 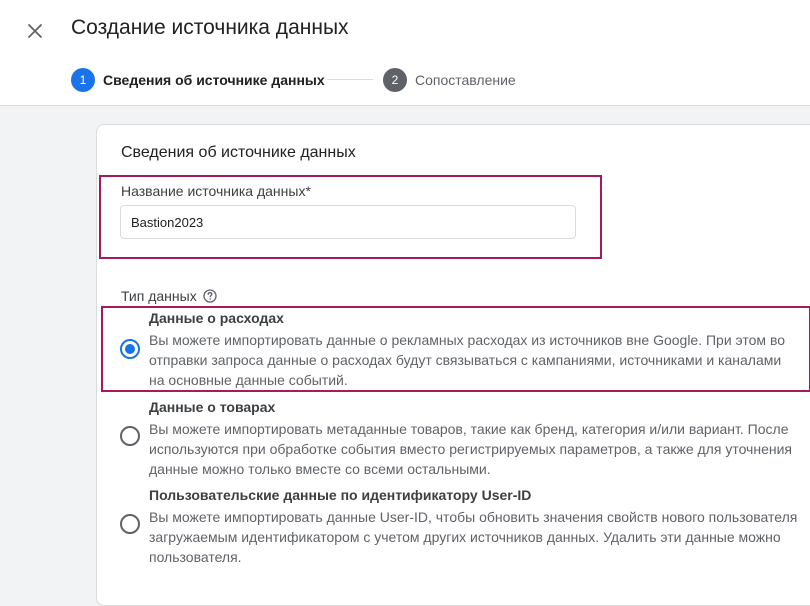 I want to click on step-1-number: 1, so click(x=83, y=80).